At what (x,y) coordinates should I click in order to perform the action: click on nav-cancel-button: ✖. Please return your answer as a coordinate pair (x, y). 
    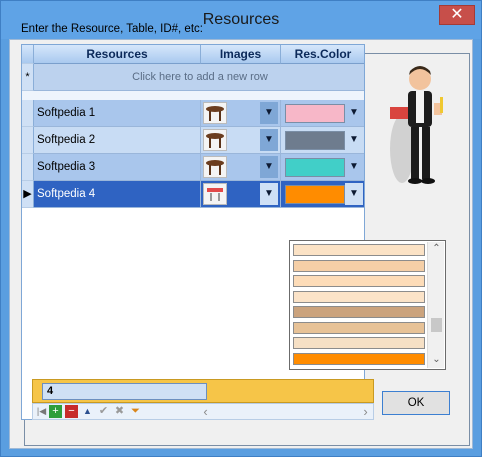
    Looking at the image, I should click on (119, 411).